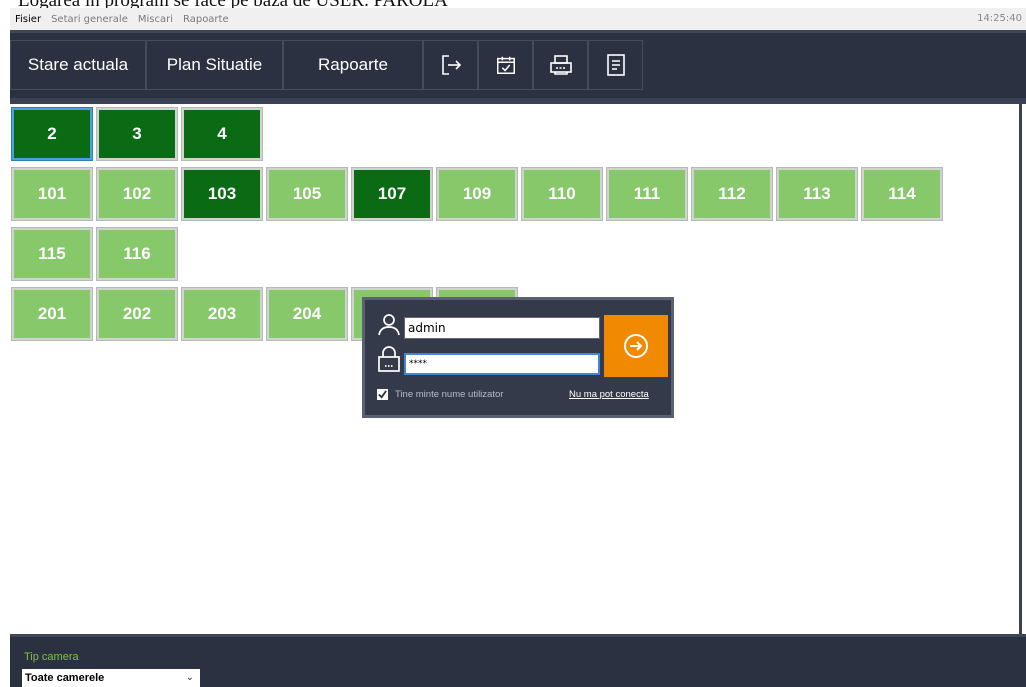  What do you see at coordinates (389, 359) in the screenshot?
I see `lock-icon` at bounding box center [389, 359].